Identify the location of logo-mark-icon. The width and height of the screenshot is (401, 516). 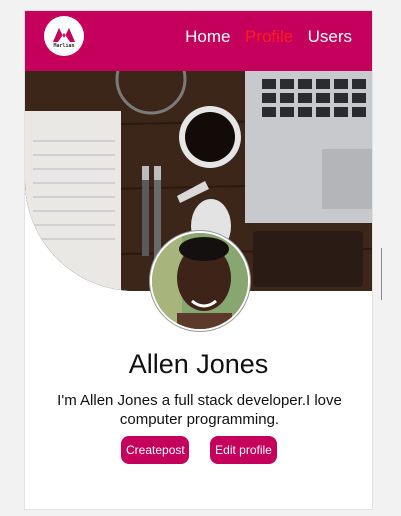
(64, 35).